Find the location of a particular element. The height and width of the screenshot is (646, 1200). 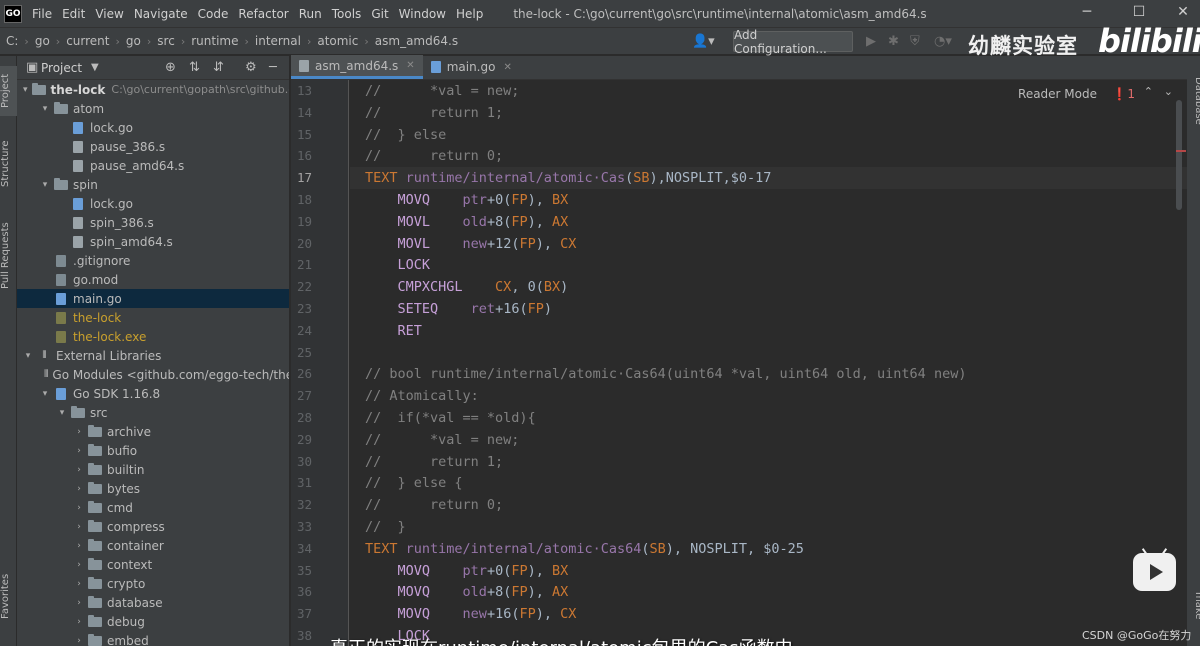

menu-navigate: Navigate is located at coordinates (161, 14).